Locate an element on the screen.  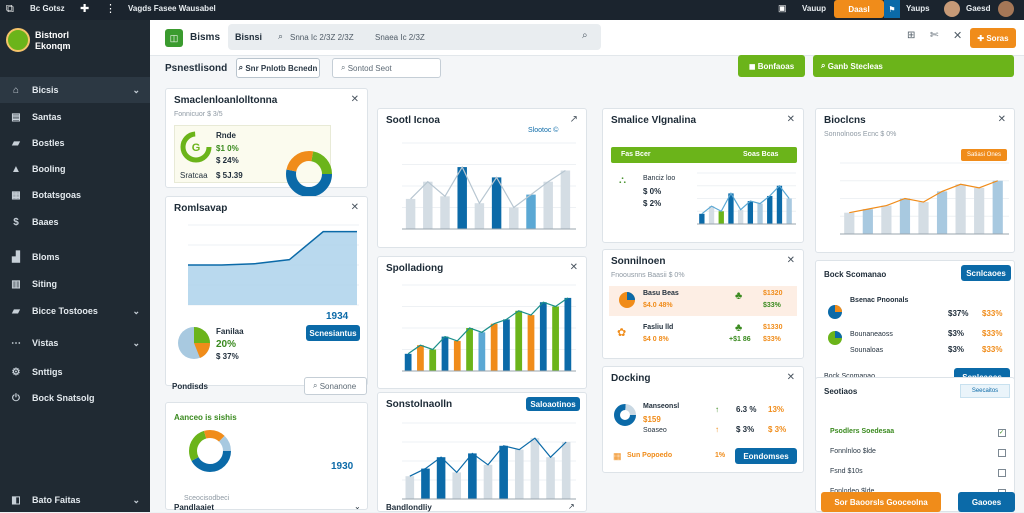
donut-icon is located at coordinates (625, 415).